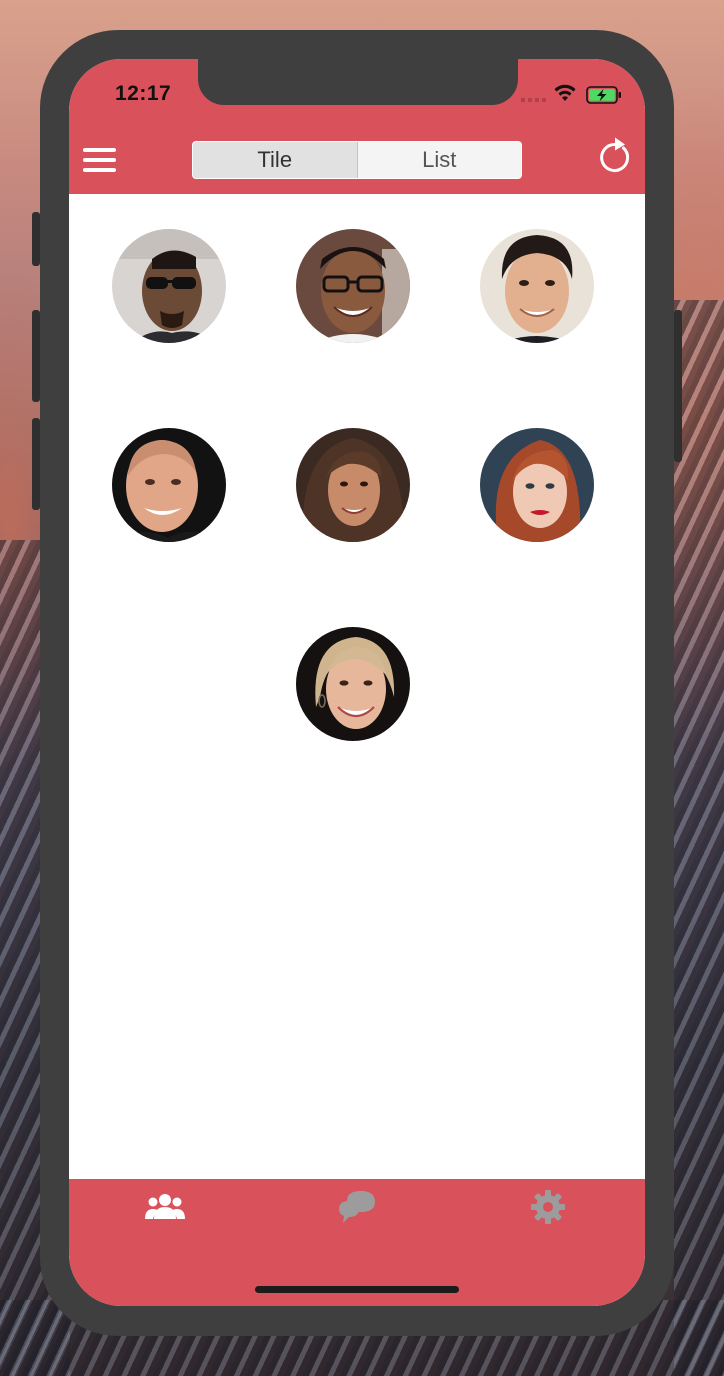  Describe the element at coordinates (565, 92) in the screenshot. I see `wifi-icon` at that location.